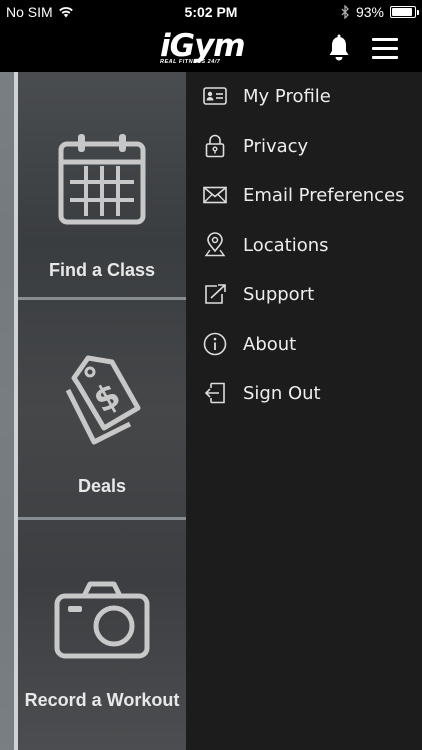 This screenshot has width=422, height=750. What do you see at coordinates (103, 400) in the screenshot?
I see `price-tag-icon: $` at bounding box center [103, 400].